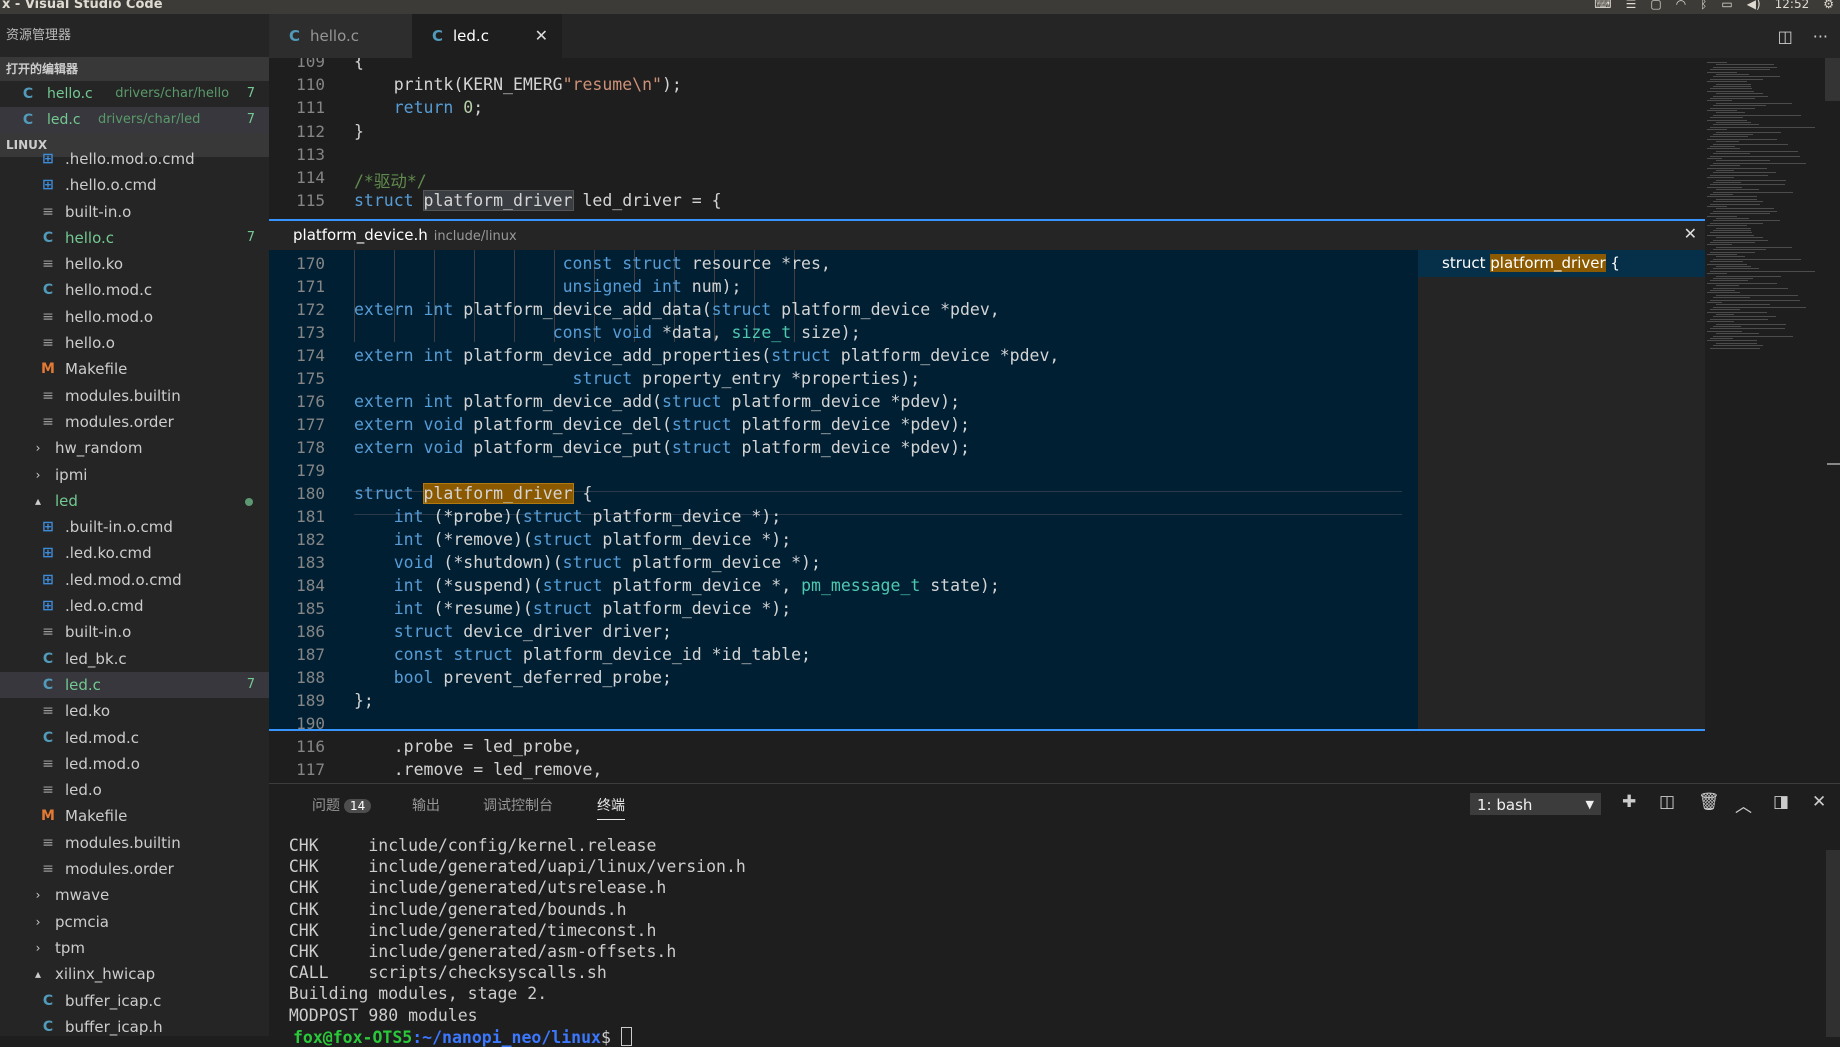 The image size is (1840, 1047). What do you see at coordinates (102, 737) in the screenshot?
I see `tree-item-label: led.mod.c` at bounding box center [102, 737].